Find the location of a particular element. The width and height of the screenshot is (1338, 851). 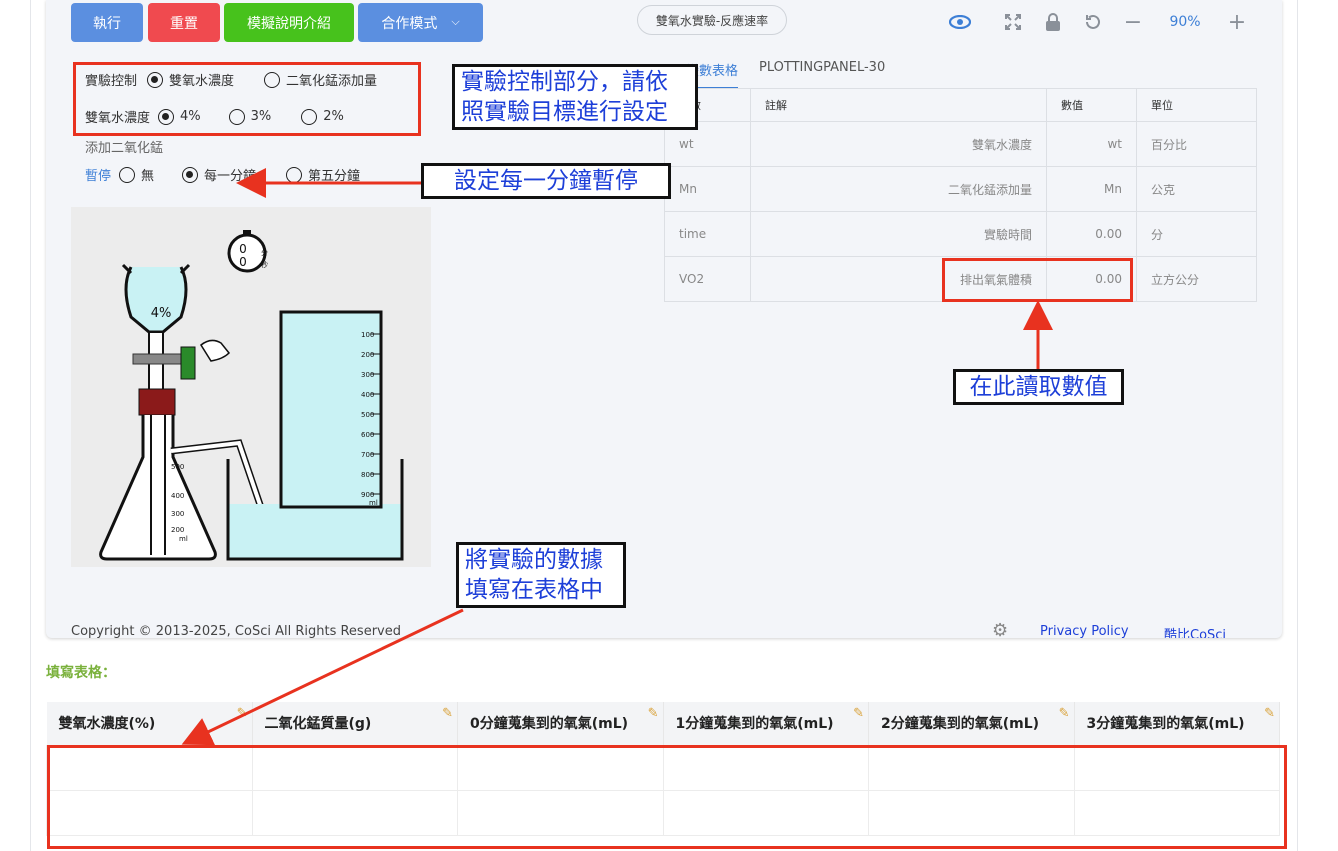

radio-pause-1min-label: 每一分鐘 is located at coordinates (230, 176).